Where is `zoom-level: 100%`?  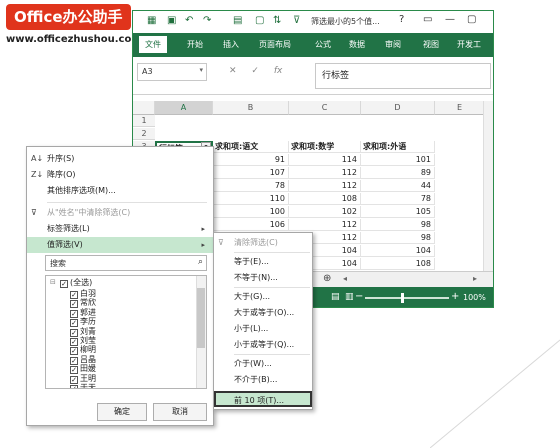
zoom-level: 100% is located at coordinates (474, 297).